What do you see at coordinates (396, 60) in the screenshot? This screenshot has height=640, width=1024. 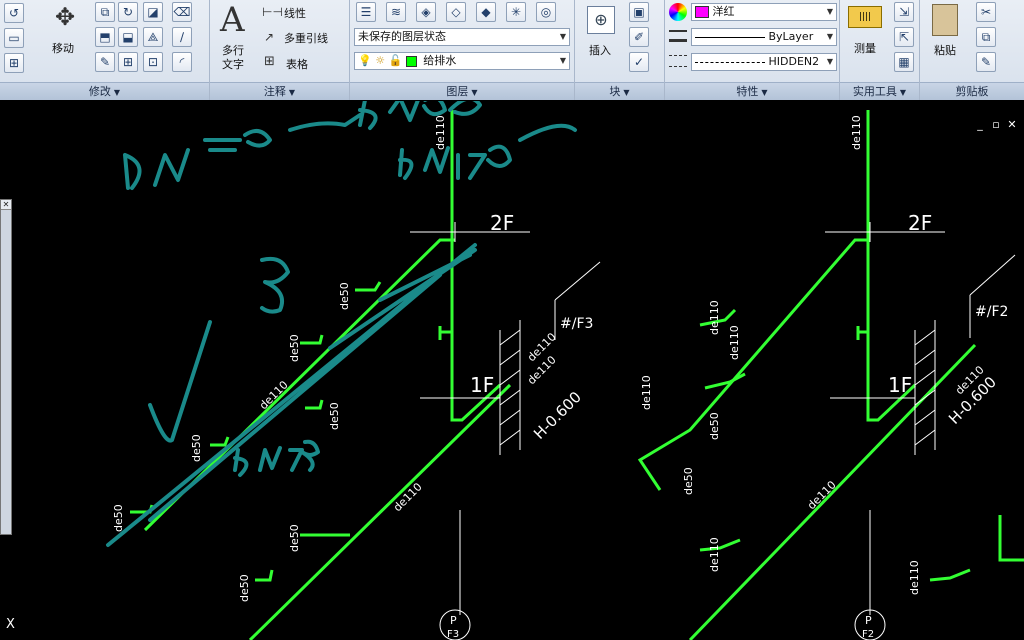 I see `lock-icon: 🔓` at bounding box center [396, 60].